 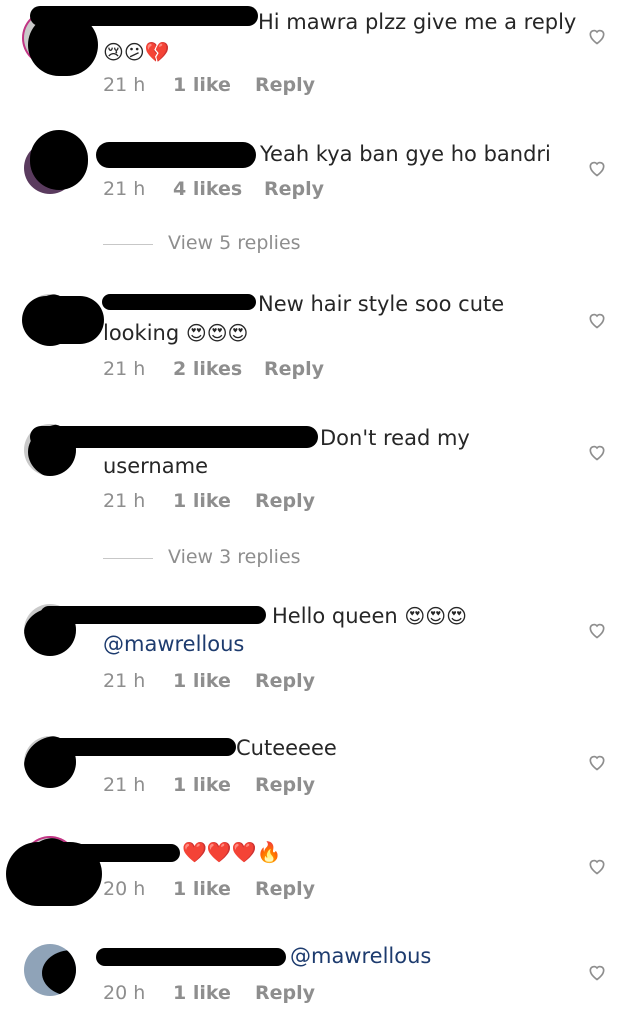 I want to click on comment-text: Hi mawra plzz give me a reply, so click(x=446, y=22).